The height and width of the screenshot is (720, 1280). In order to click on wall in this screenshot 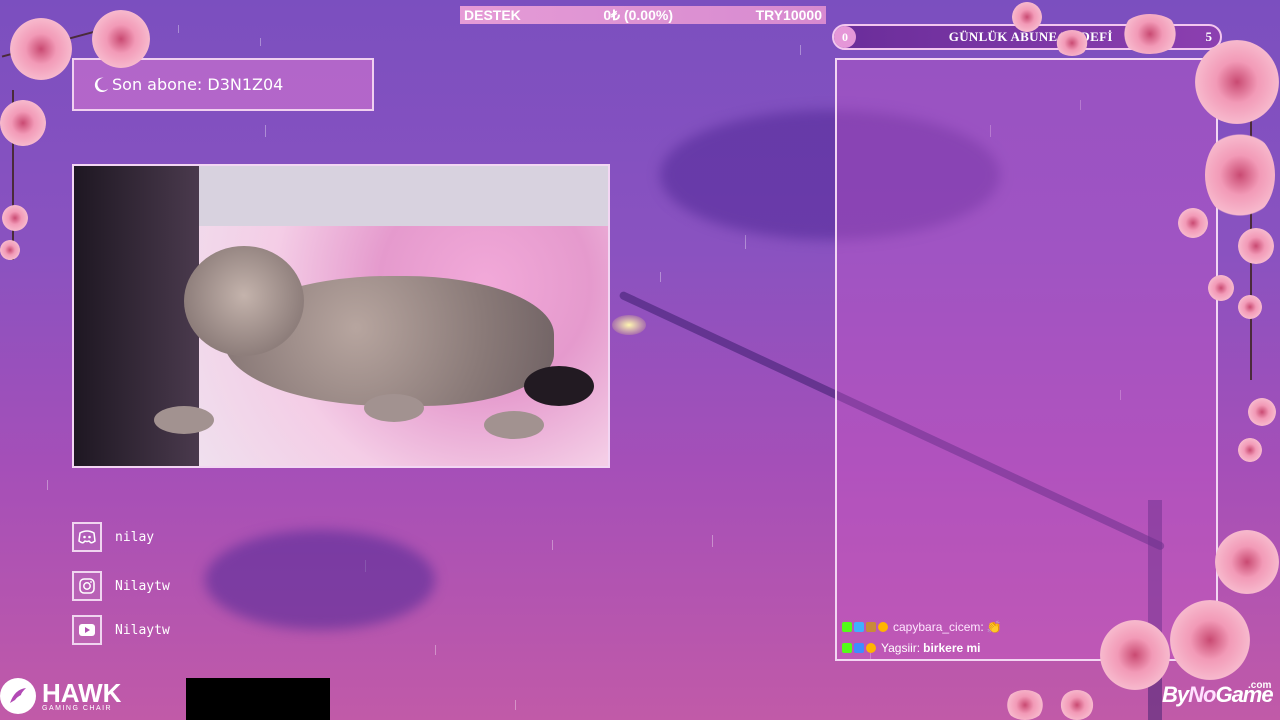, I will do `click(403, 196)`.